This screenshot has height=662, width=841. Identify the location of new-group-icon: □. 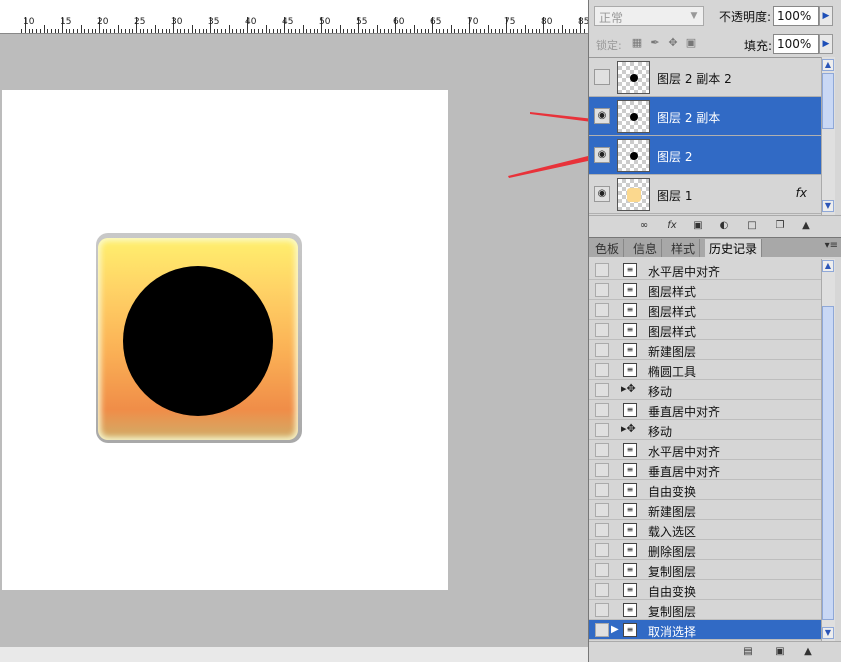
(752, 225).